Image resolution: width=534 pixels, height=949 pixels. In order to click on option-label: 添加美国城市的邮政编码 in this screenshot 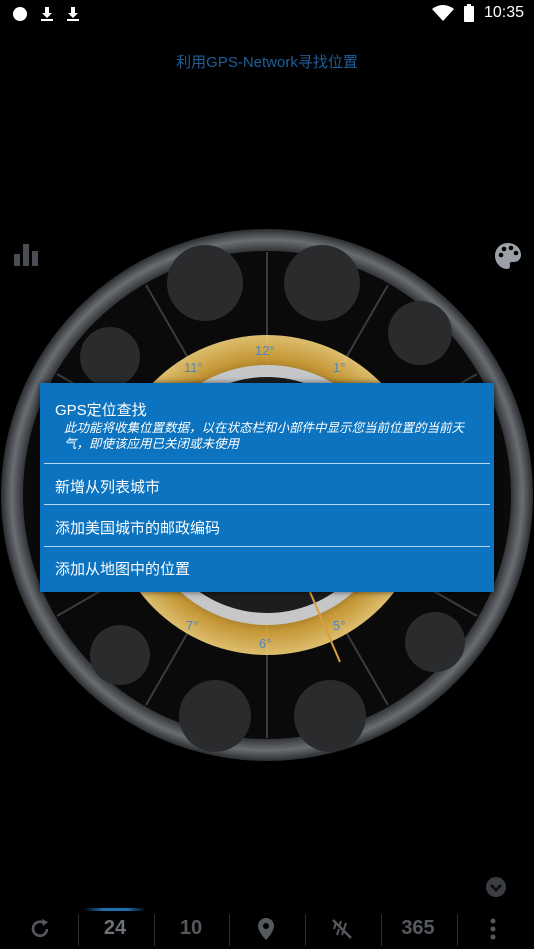, I will do `click(138, 528)`.